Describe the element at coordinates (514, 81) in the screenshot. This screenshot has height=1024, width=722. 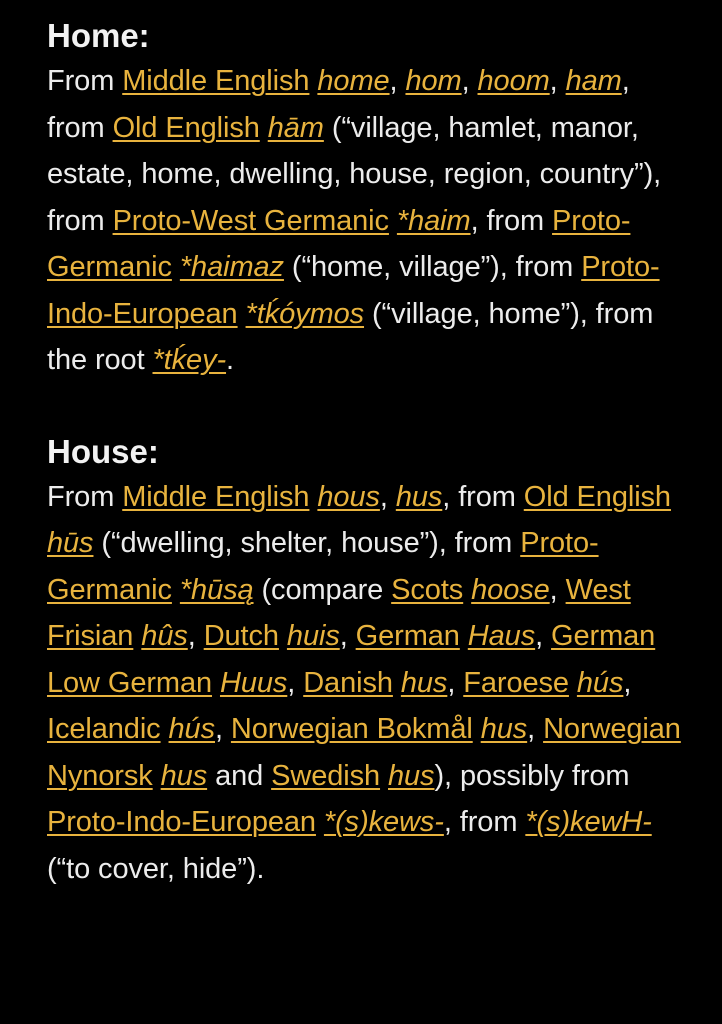
I see `term-link: hoom` at that location.